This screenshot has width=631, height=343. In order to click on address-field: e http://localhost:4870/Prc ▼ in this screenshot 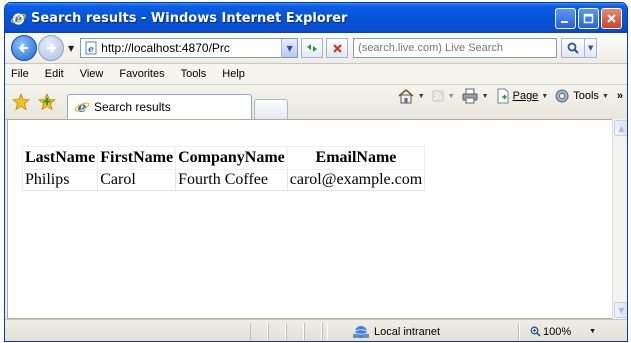, I will do `click(189, 48)`.